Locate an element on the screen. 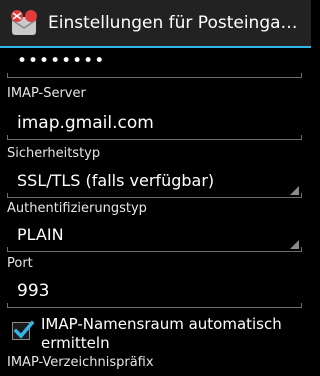  security-type-label: Sicherheitstyp is located at coordinates (54, 153).